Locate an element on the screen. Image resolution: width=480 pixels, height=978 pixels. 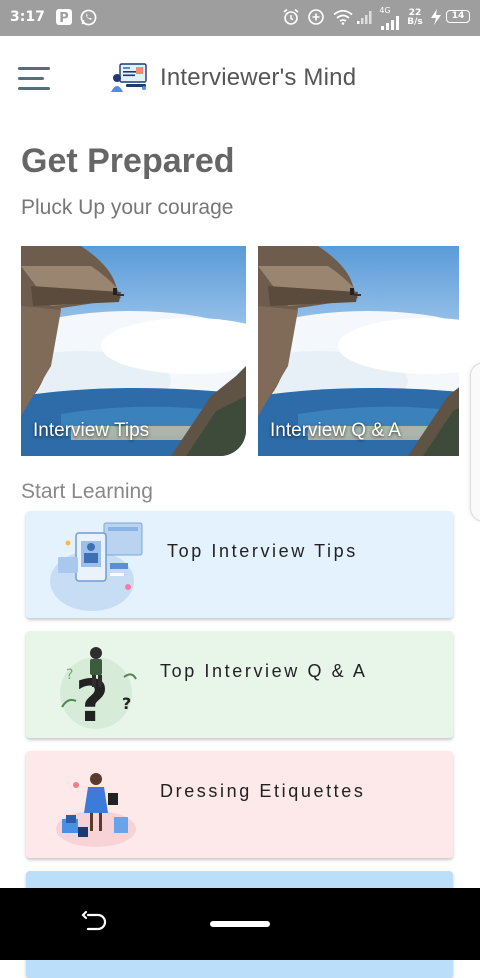
shopping-dress-illustration is located at coordinates (96, 810).